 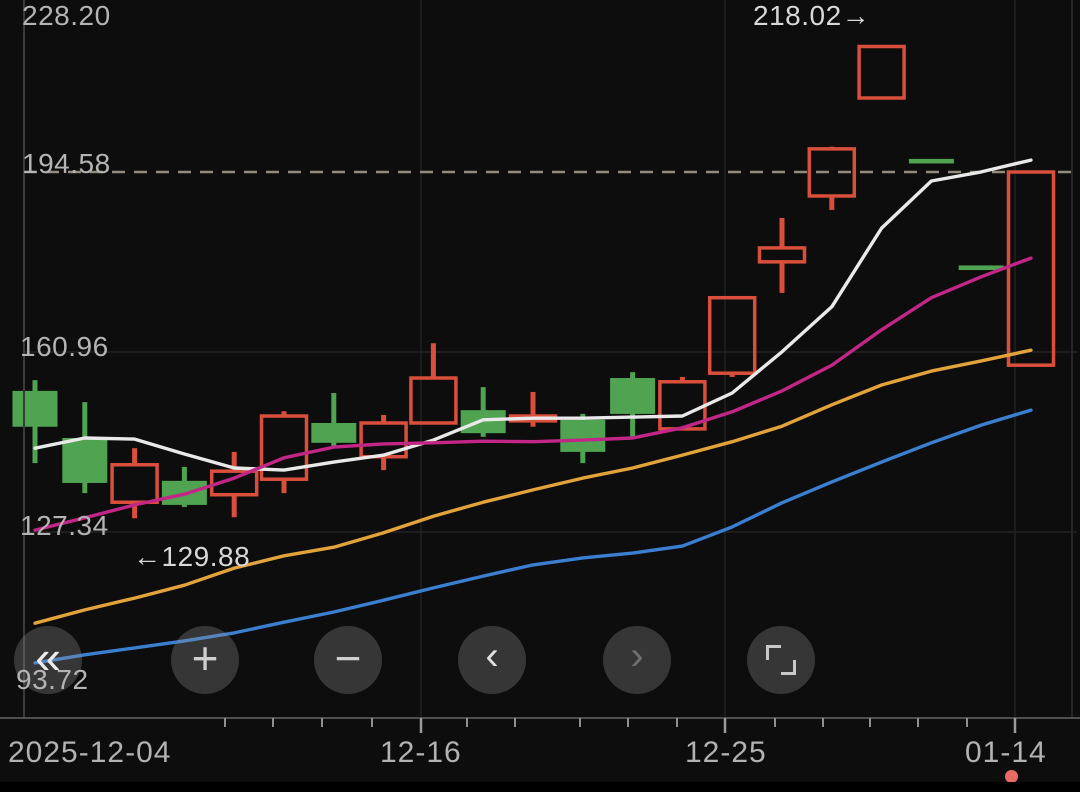 What do you see at coordinates (812, 15) in the screenshot?
I see `high-price-marker: 218.02→` at bounding box center [812, 15].